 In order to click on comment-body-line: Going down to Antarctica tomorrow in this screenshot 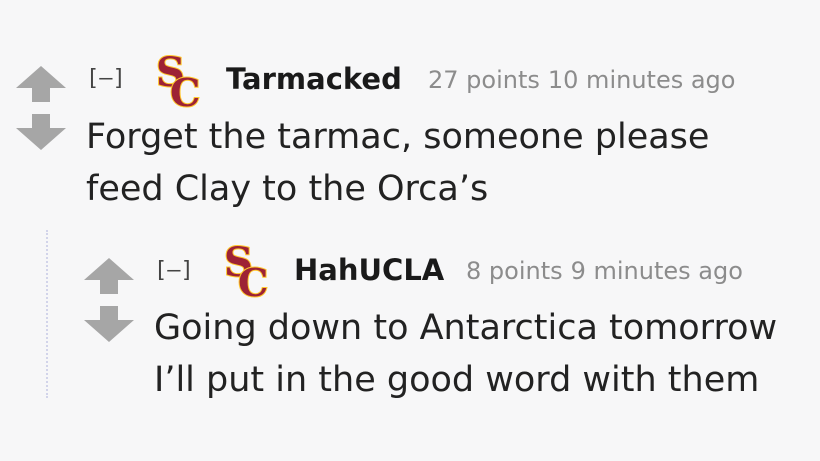, I will do `click(466, 328)`.